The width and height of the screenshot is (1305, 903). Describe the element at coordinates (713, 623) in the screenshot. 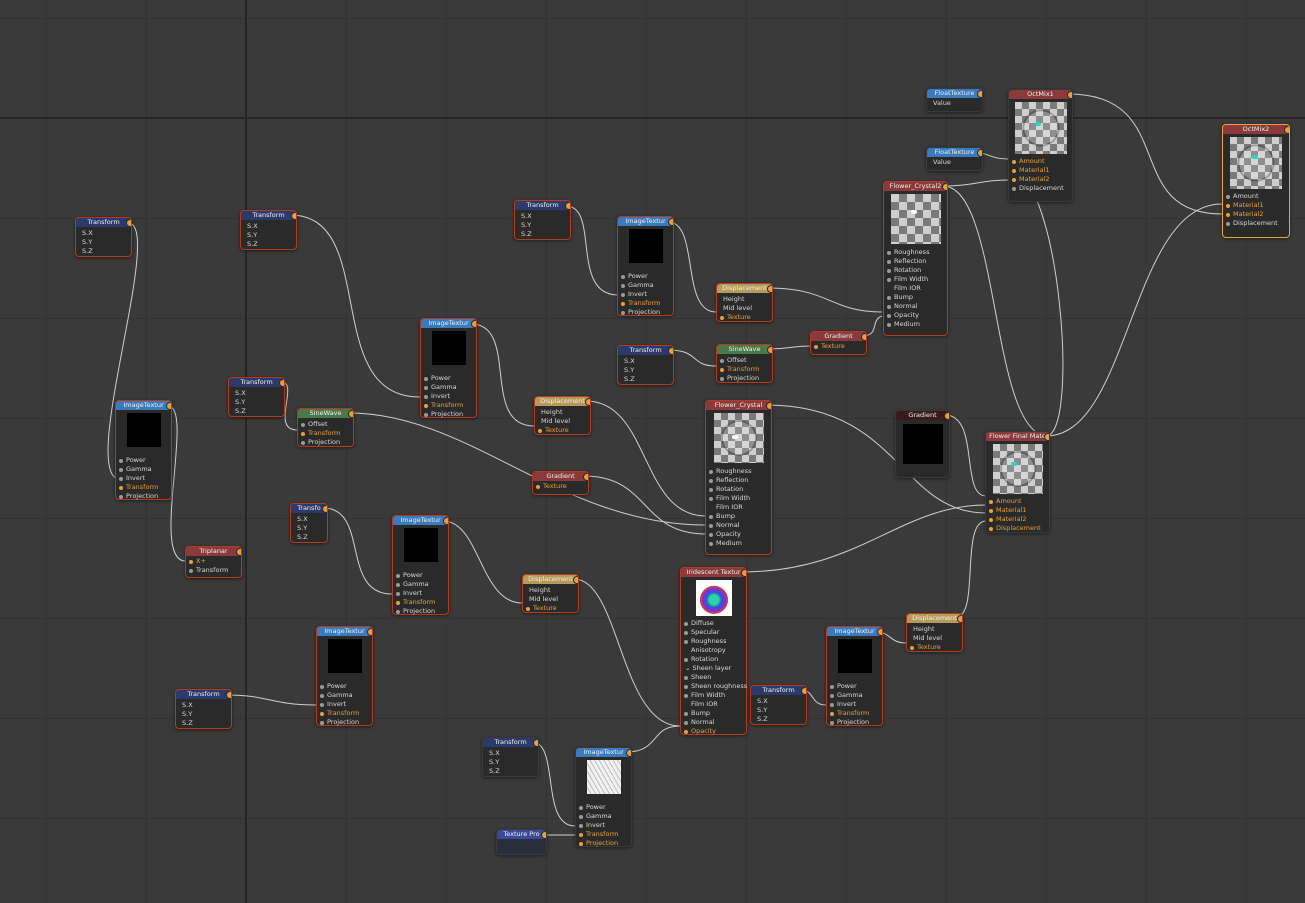

I see `pin-diffuse: Diffuse` at that location.